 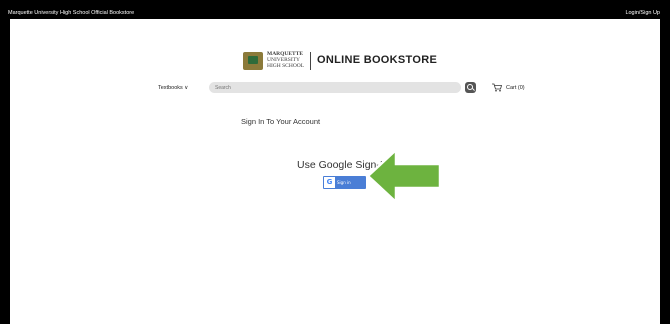 I want to click on sign-in-heading: Sign In To Your Account, so click(x=281, y=121).